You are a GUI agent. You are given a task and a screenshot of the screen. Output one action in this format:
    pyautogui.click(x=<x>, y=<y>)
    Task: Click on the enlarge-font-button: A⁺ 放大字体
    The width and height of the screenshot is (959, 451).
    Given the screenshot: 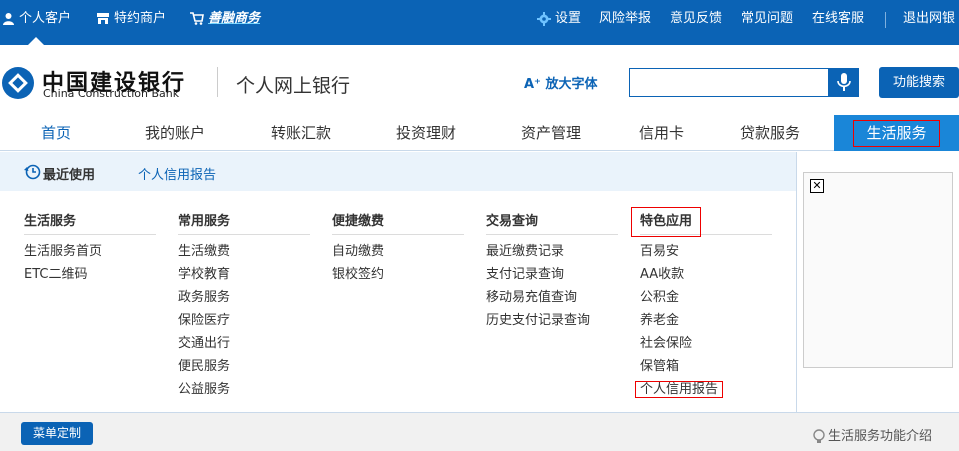 What is the action you would take?
    pyautogui.click(x=560, y=82)
    